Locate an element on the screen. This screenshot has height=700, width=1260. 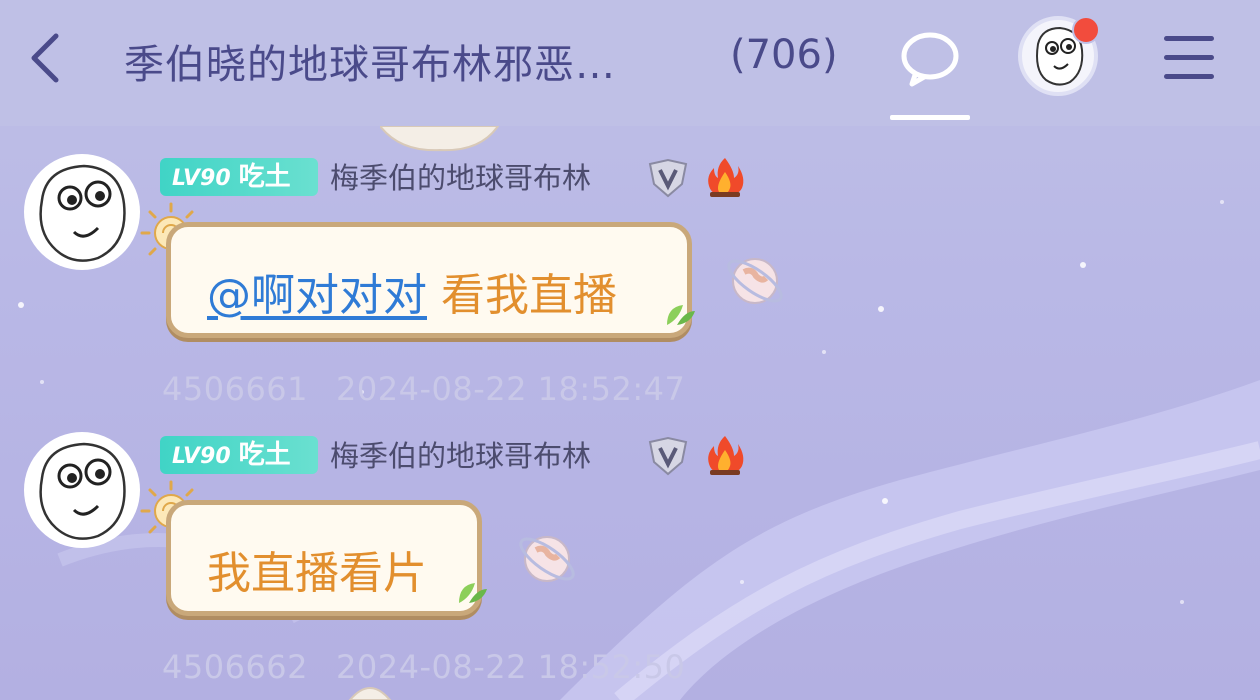
mention-link: @啊对对对 is located at coordinates (317, 295).